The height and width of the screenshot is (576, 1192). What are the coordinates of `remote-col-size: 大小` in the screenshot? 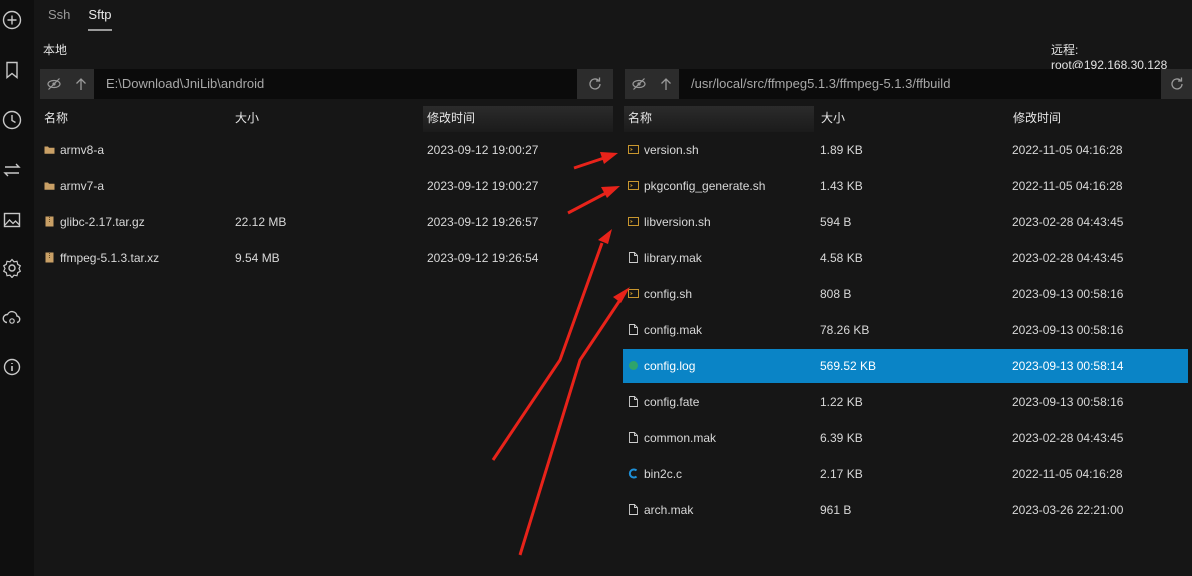 It's located at (907, 119).